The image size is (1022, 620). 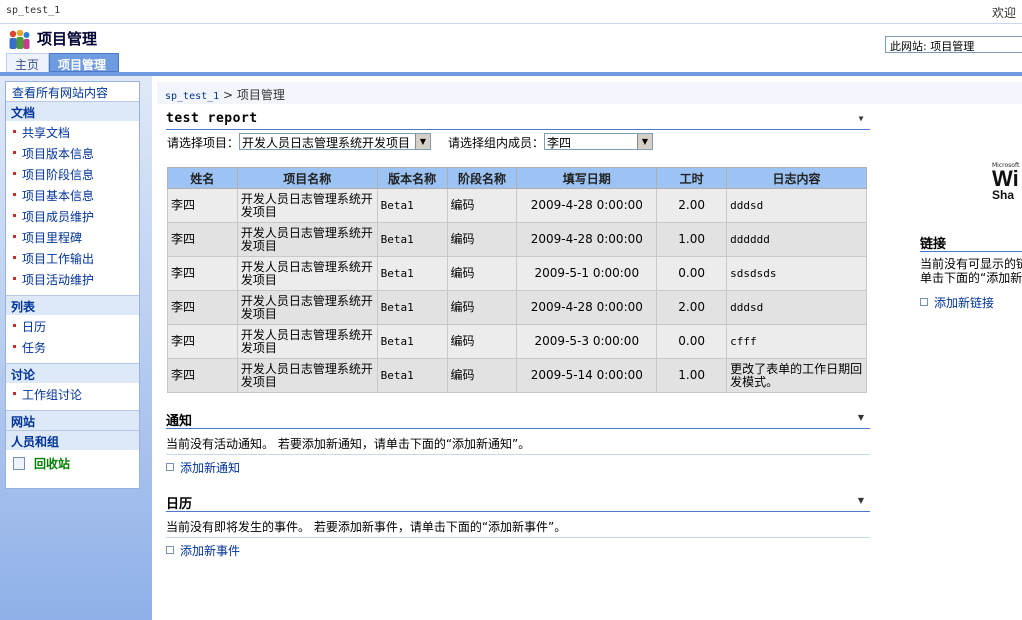 I want to click on report-filters: 请选择项目： 开发人员日志管理系统开发项目 ▼ 请选择组内成员： 李四 ▼, so click(x=517, y=142).